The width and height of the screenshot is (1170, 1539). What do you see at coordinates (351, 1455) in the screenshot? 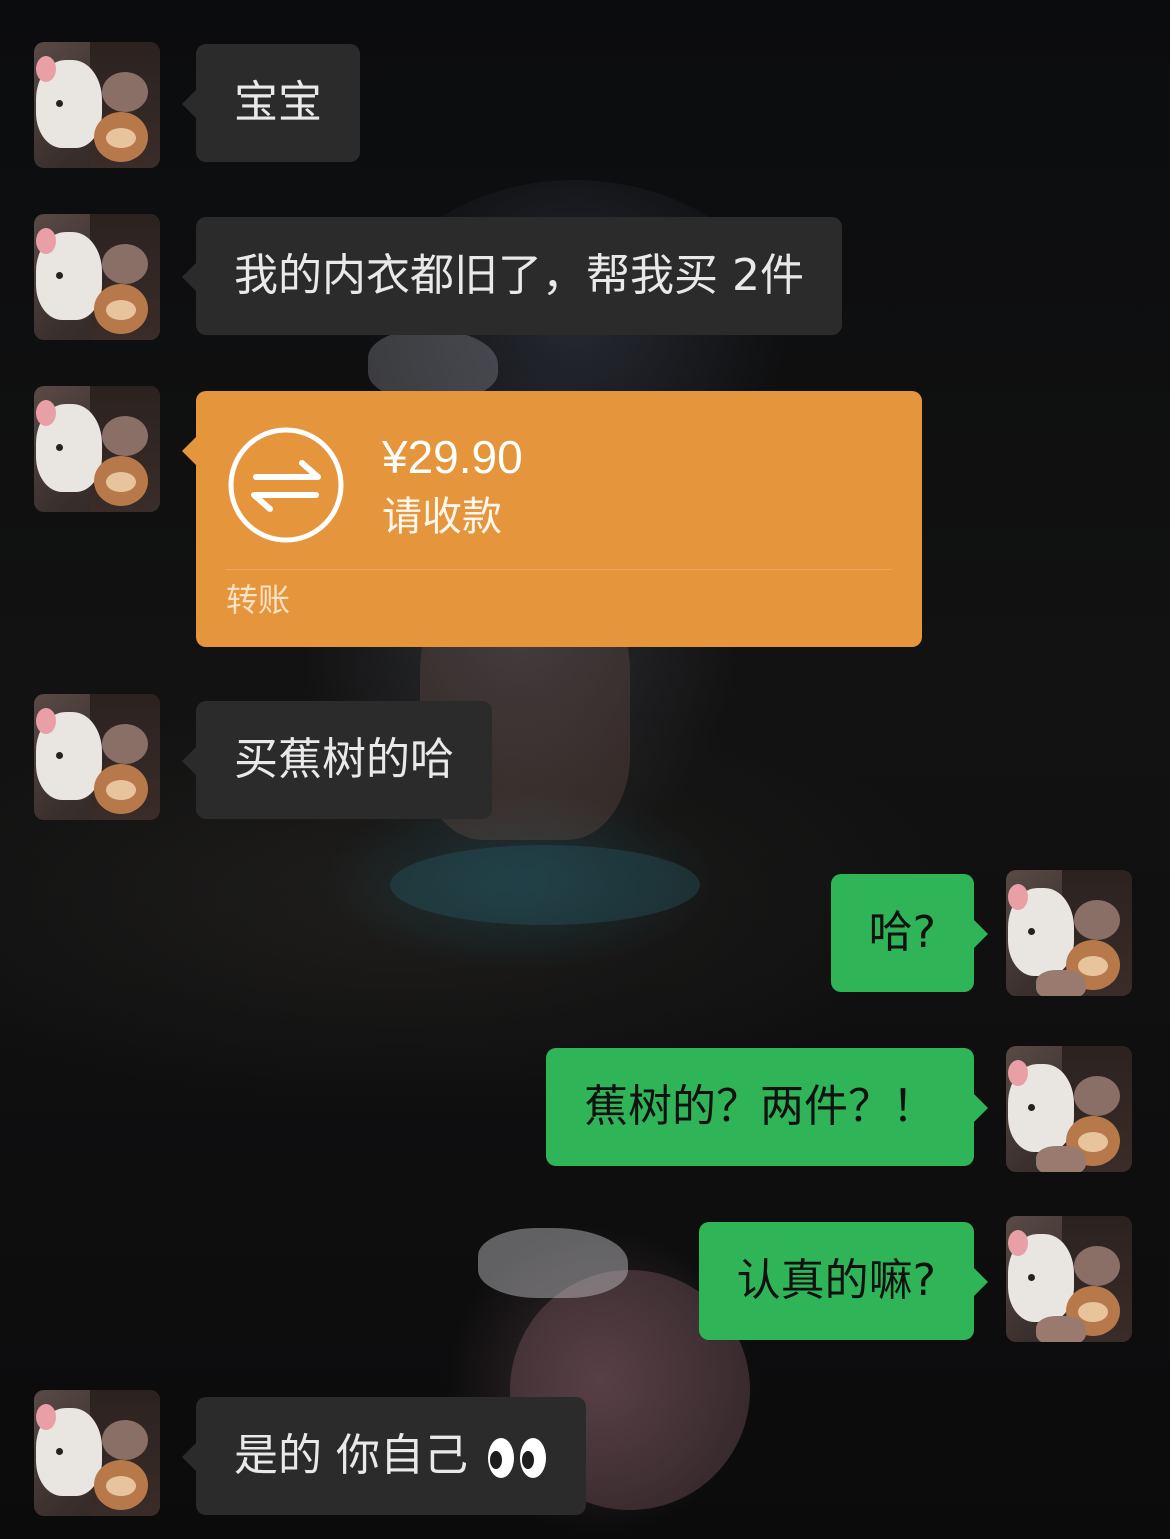
I see `message-text: 是的 你自己` at bounding box center [351, 1455].